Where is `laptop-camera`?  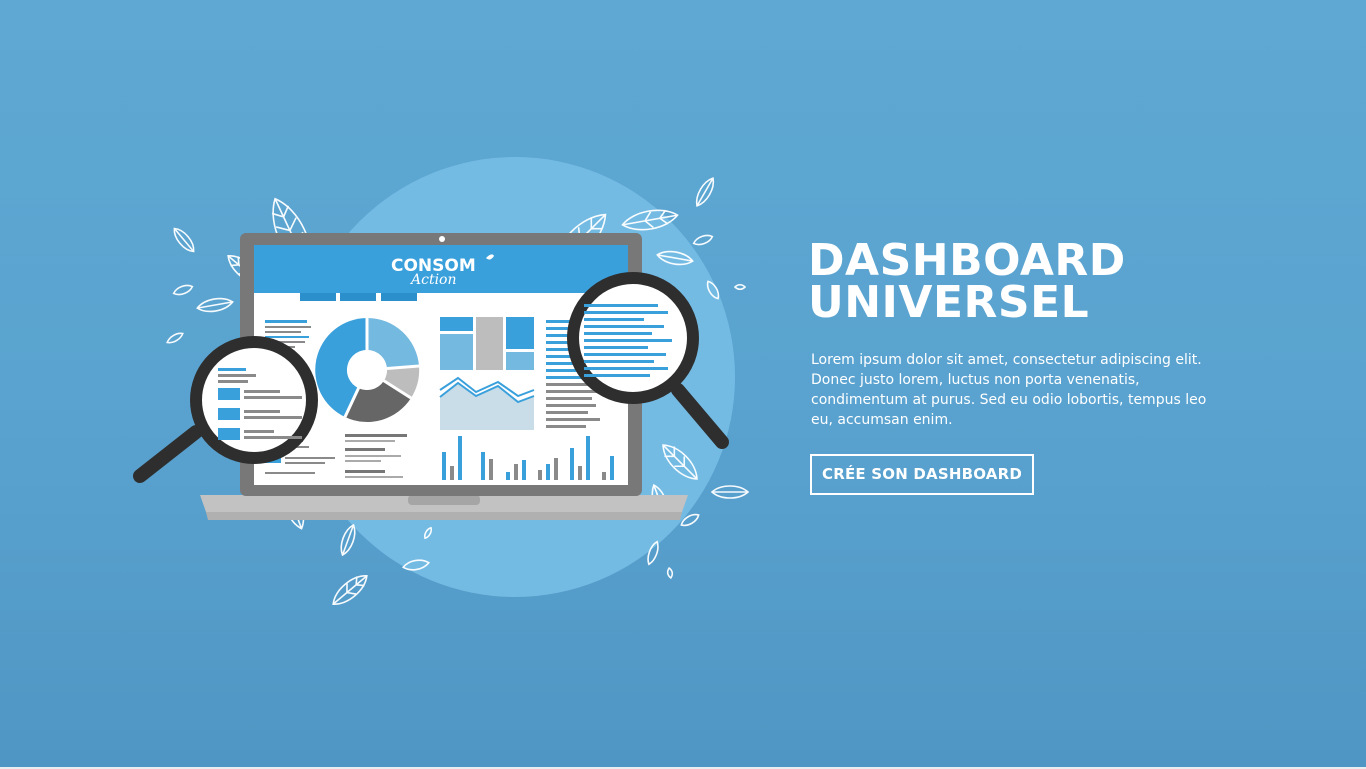
laptop-camera is located at coordinates (442, 239).